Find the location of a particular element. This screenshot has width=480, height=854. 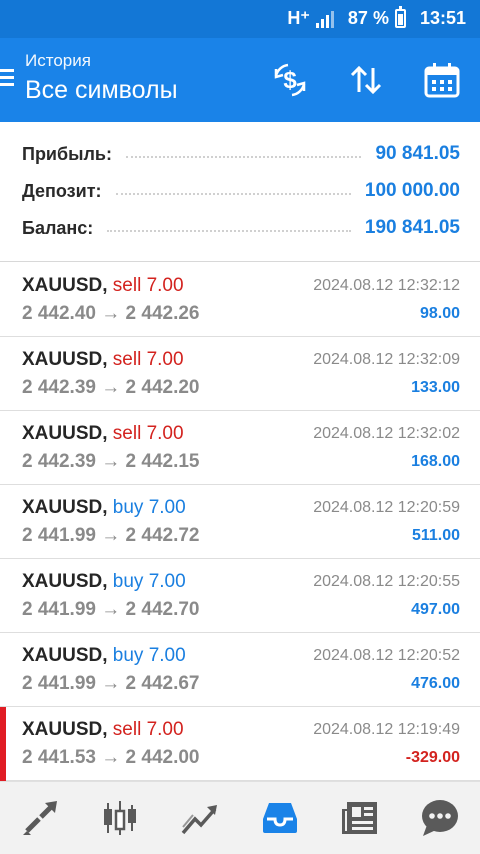

nav-trade is located at coordinates (200, 818).